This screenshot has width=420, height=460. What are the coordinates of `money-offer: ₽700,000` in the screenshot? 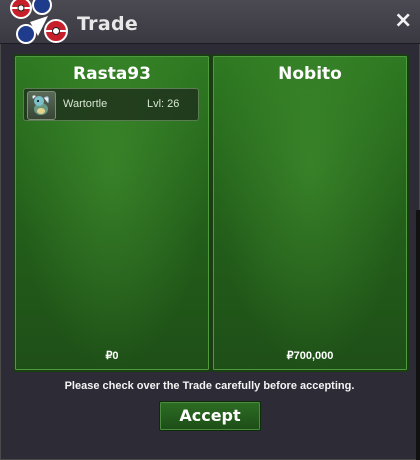 It's located at (310, 356).